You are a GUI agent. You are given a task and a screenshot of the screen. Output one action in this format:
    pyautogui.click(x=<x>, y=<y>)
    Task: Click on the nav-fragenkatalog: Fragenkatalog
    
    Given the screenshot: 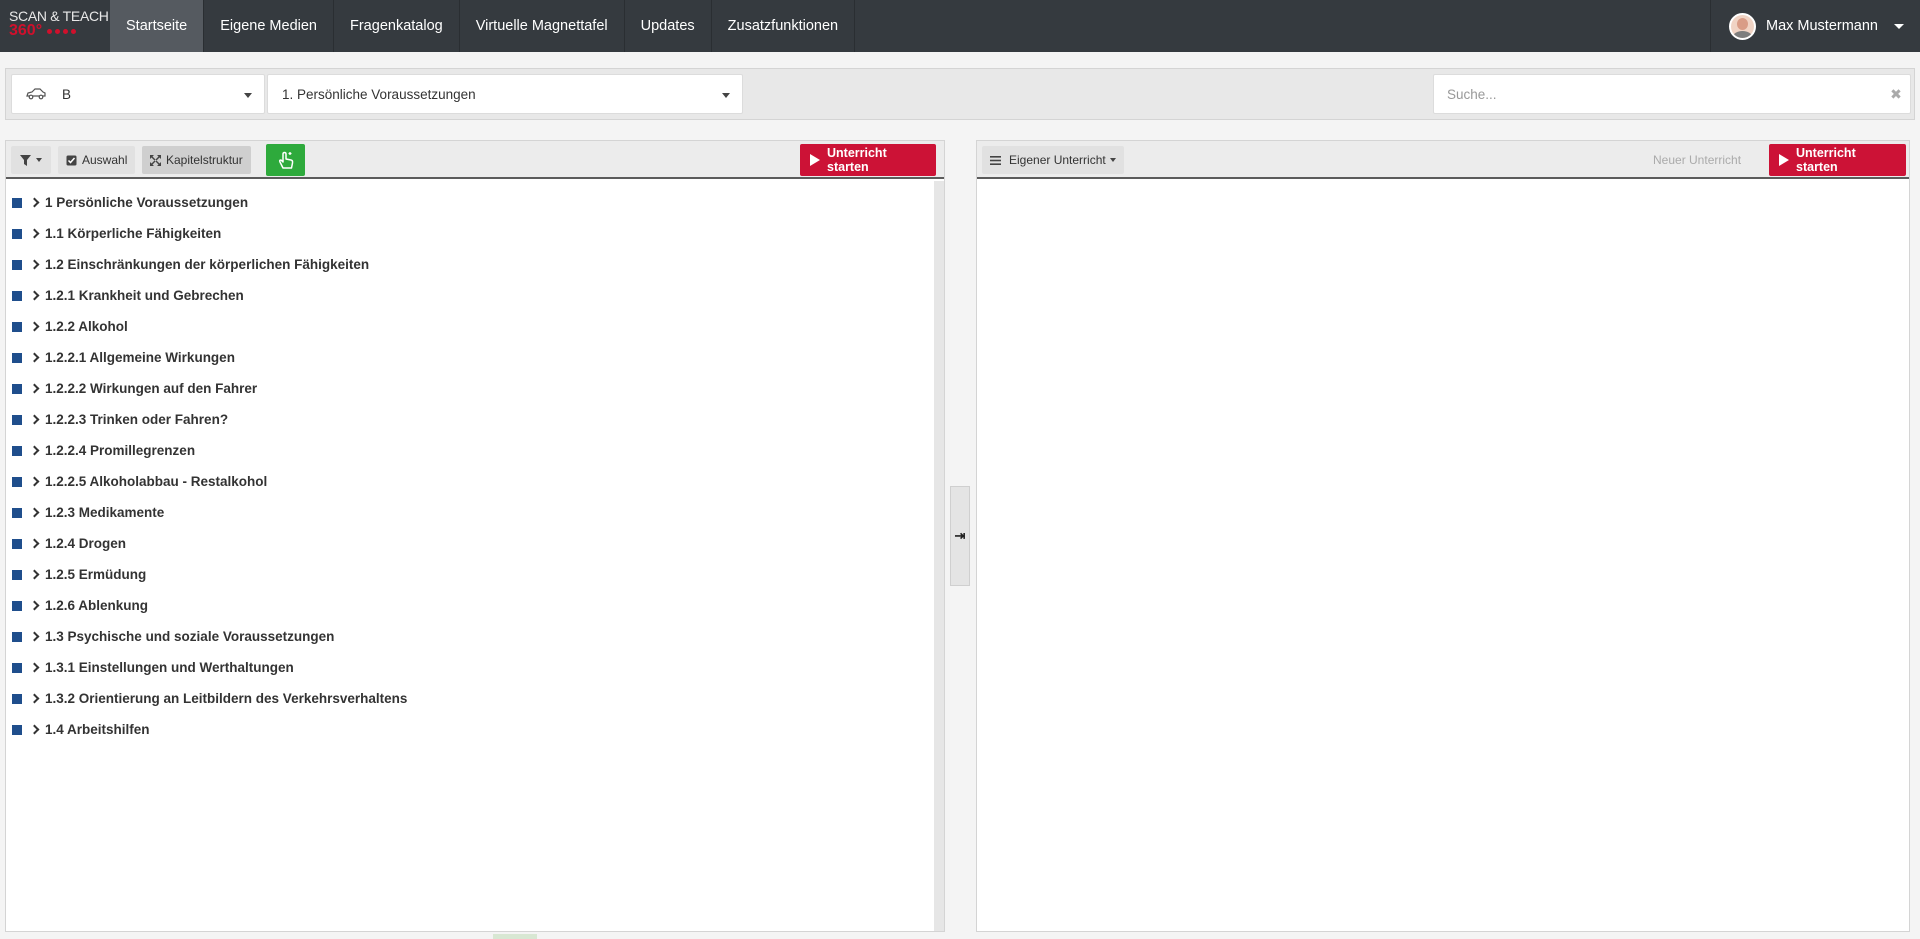 What is the action you would take?
    pyautogui.click(x=397, y=26)
    